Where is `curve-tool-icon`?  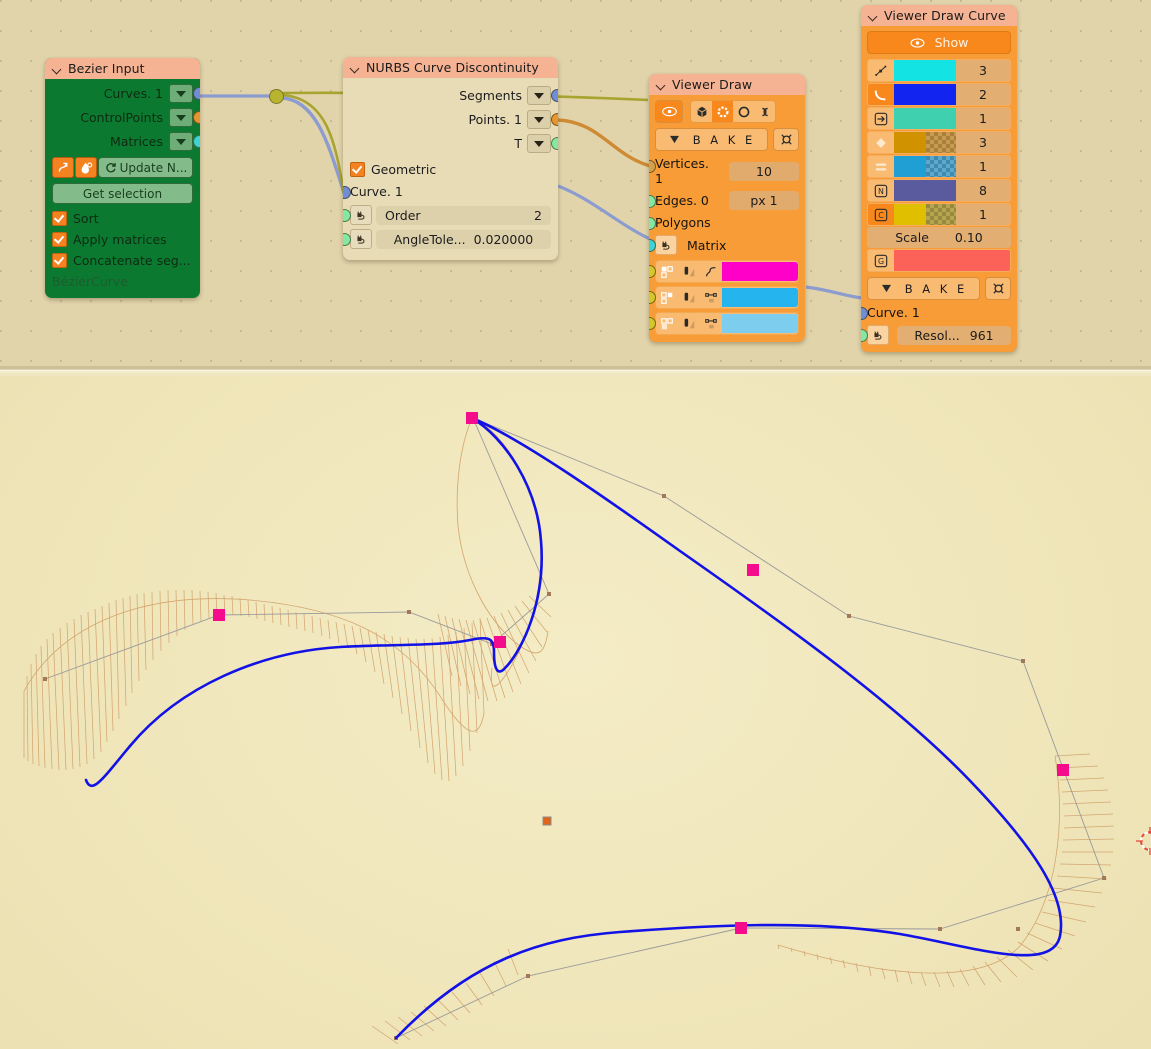
curve-tool-icon is located at coordinates (63, 167).